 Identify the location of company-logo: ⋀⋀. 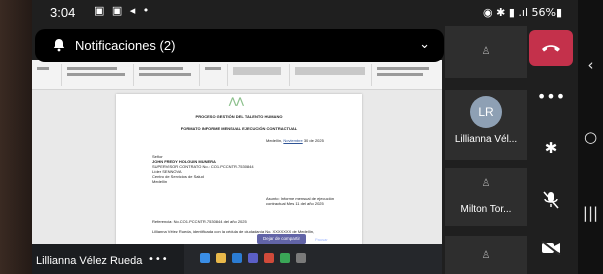
(236, 101).